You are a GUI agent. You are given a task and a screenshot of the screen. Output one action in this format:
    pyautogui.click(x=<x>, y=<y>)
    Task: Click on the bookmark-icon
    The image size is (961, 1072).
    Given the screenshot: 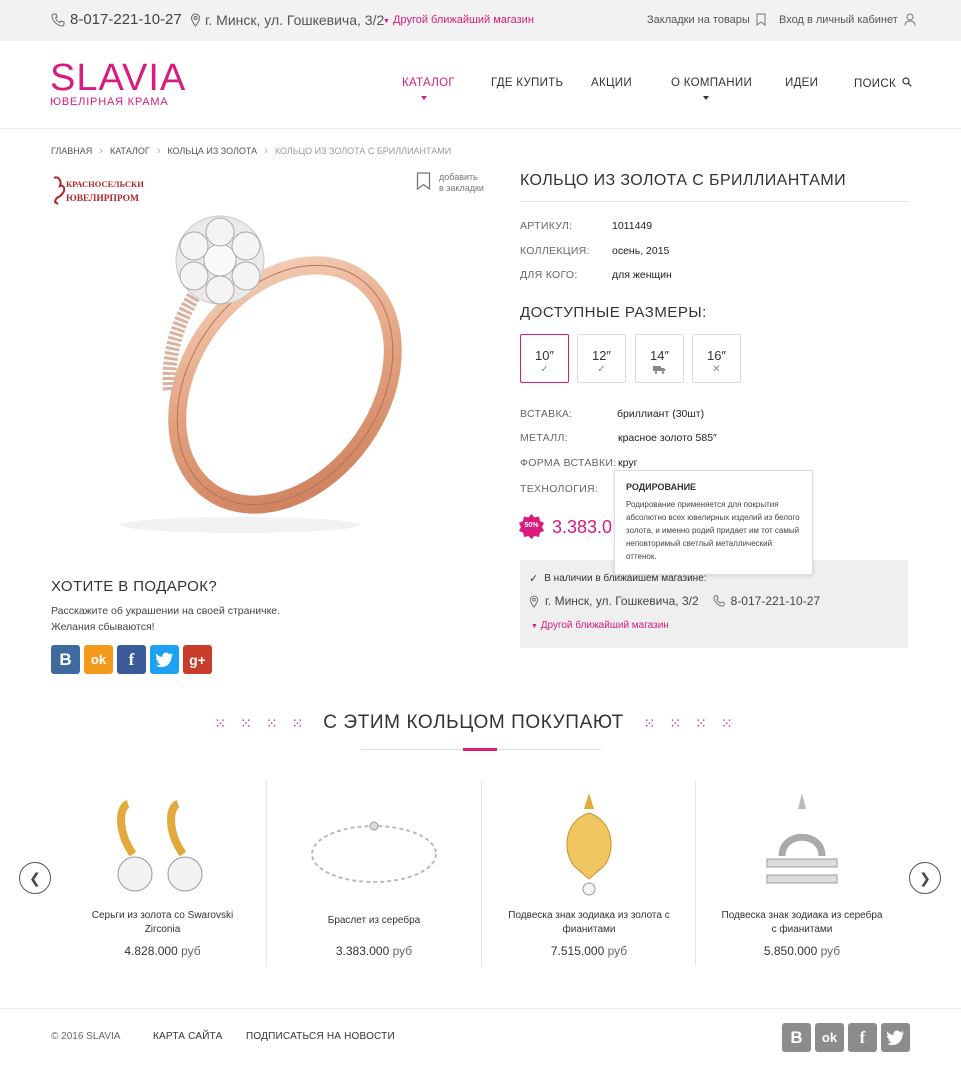 What is the action you would take?
    pyautogui.click(x=761, y=19)
    